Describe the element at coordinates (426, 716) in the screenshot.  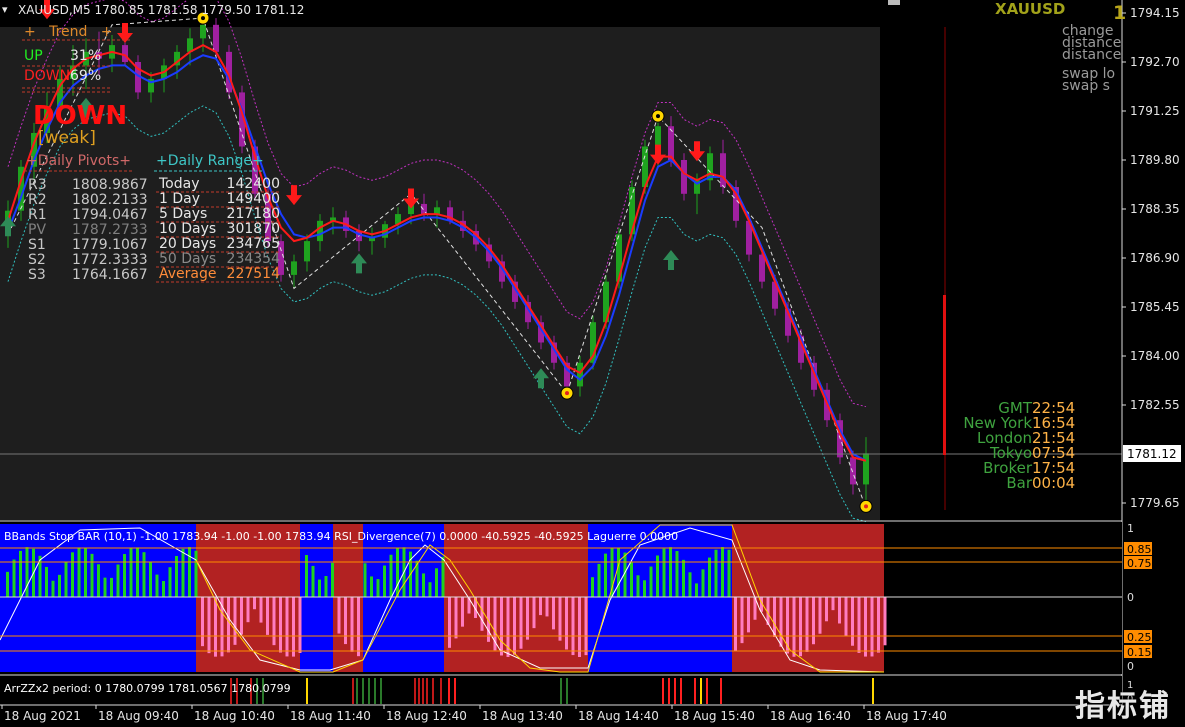
I see `time-tick-label: 18 Aug 12:40` at that location.